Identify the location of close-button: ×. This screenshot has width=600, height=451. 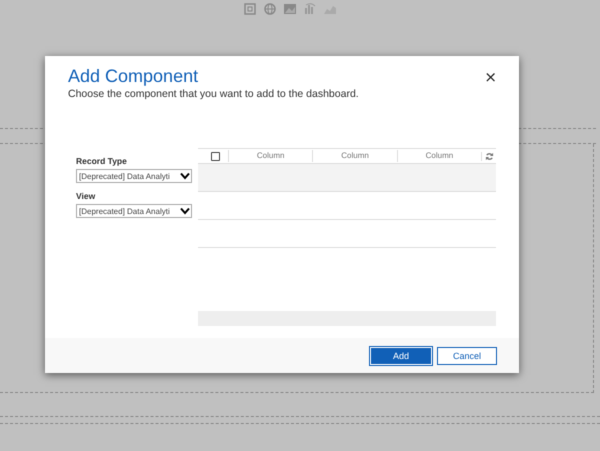
(490, 77).